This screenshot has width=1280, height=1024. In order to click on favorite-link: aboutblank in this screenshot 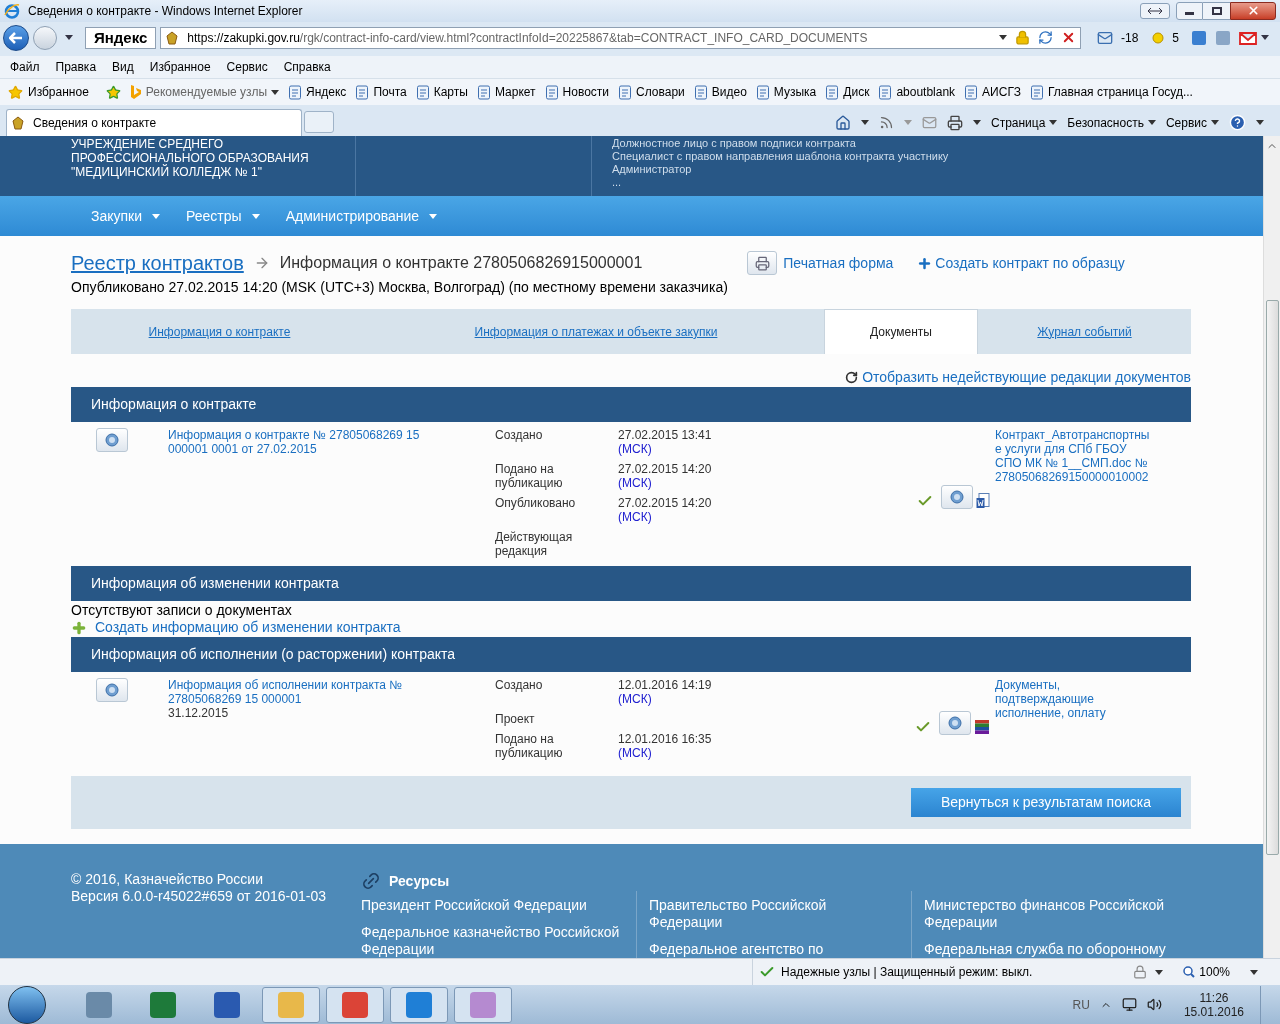, I will do `click(926, 92)`.